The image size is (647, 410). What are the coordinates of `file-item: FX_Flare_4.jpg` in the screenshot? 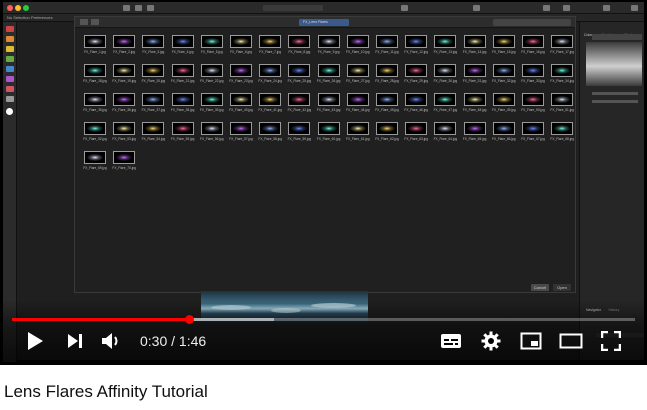 It's located at (183, 48).